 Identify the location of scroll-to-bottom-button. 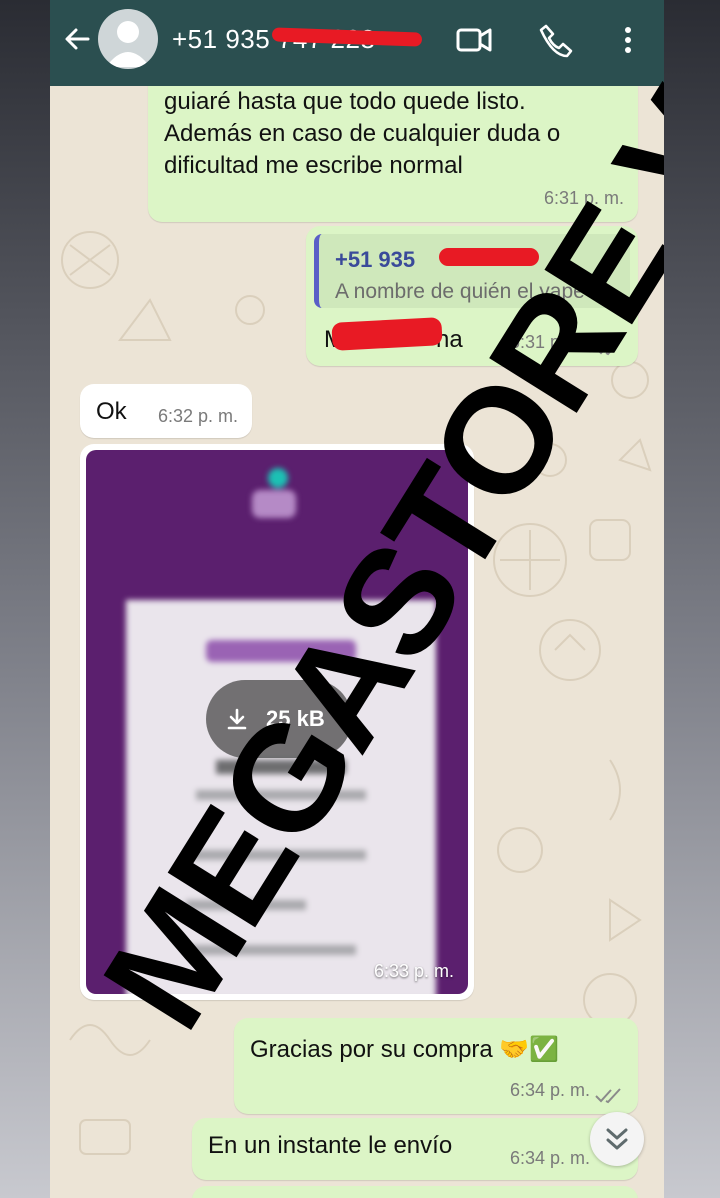
(617, 1139).